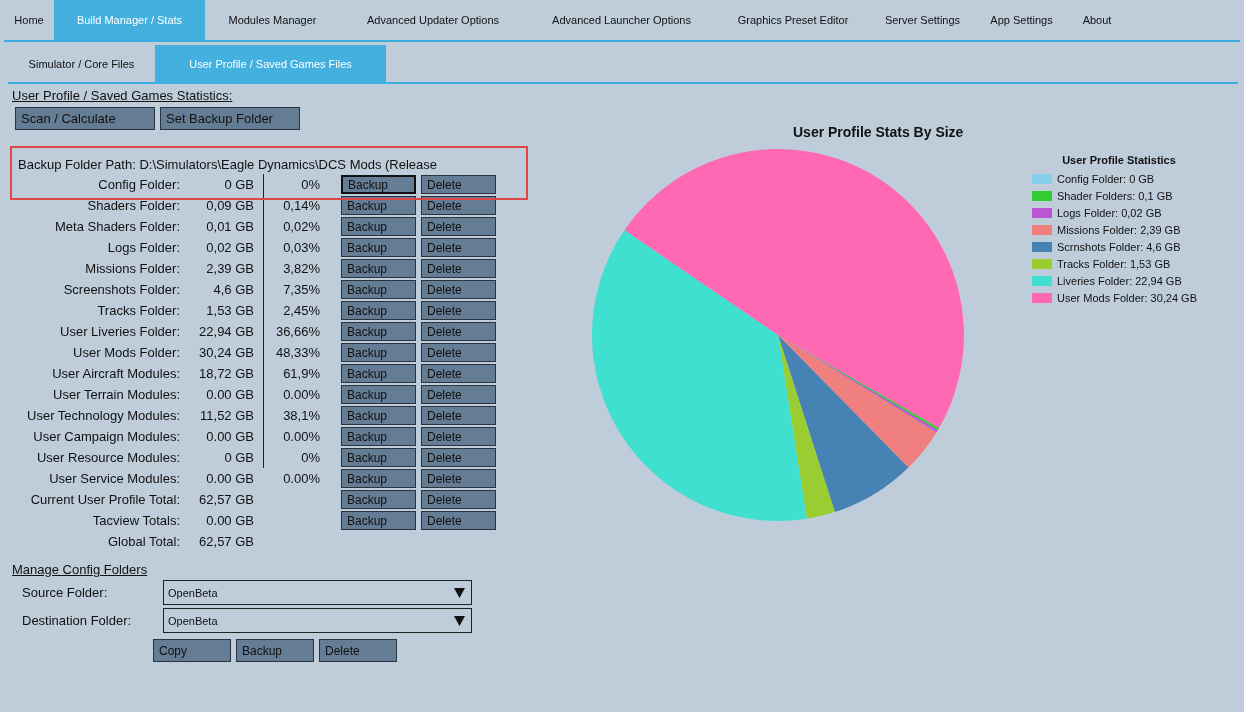  I want to click on nav-tab: Server Settings, so click(922, 20).